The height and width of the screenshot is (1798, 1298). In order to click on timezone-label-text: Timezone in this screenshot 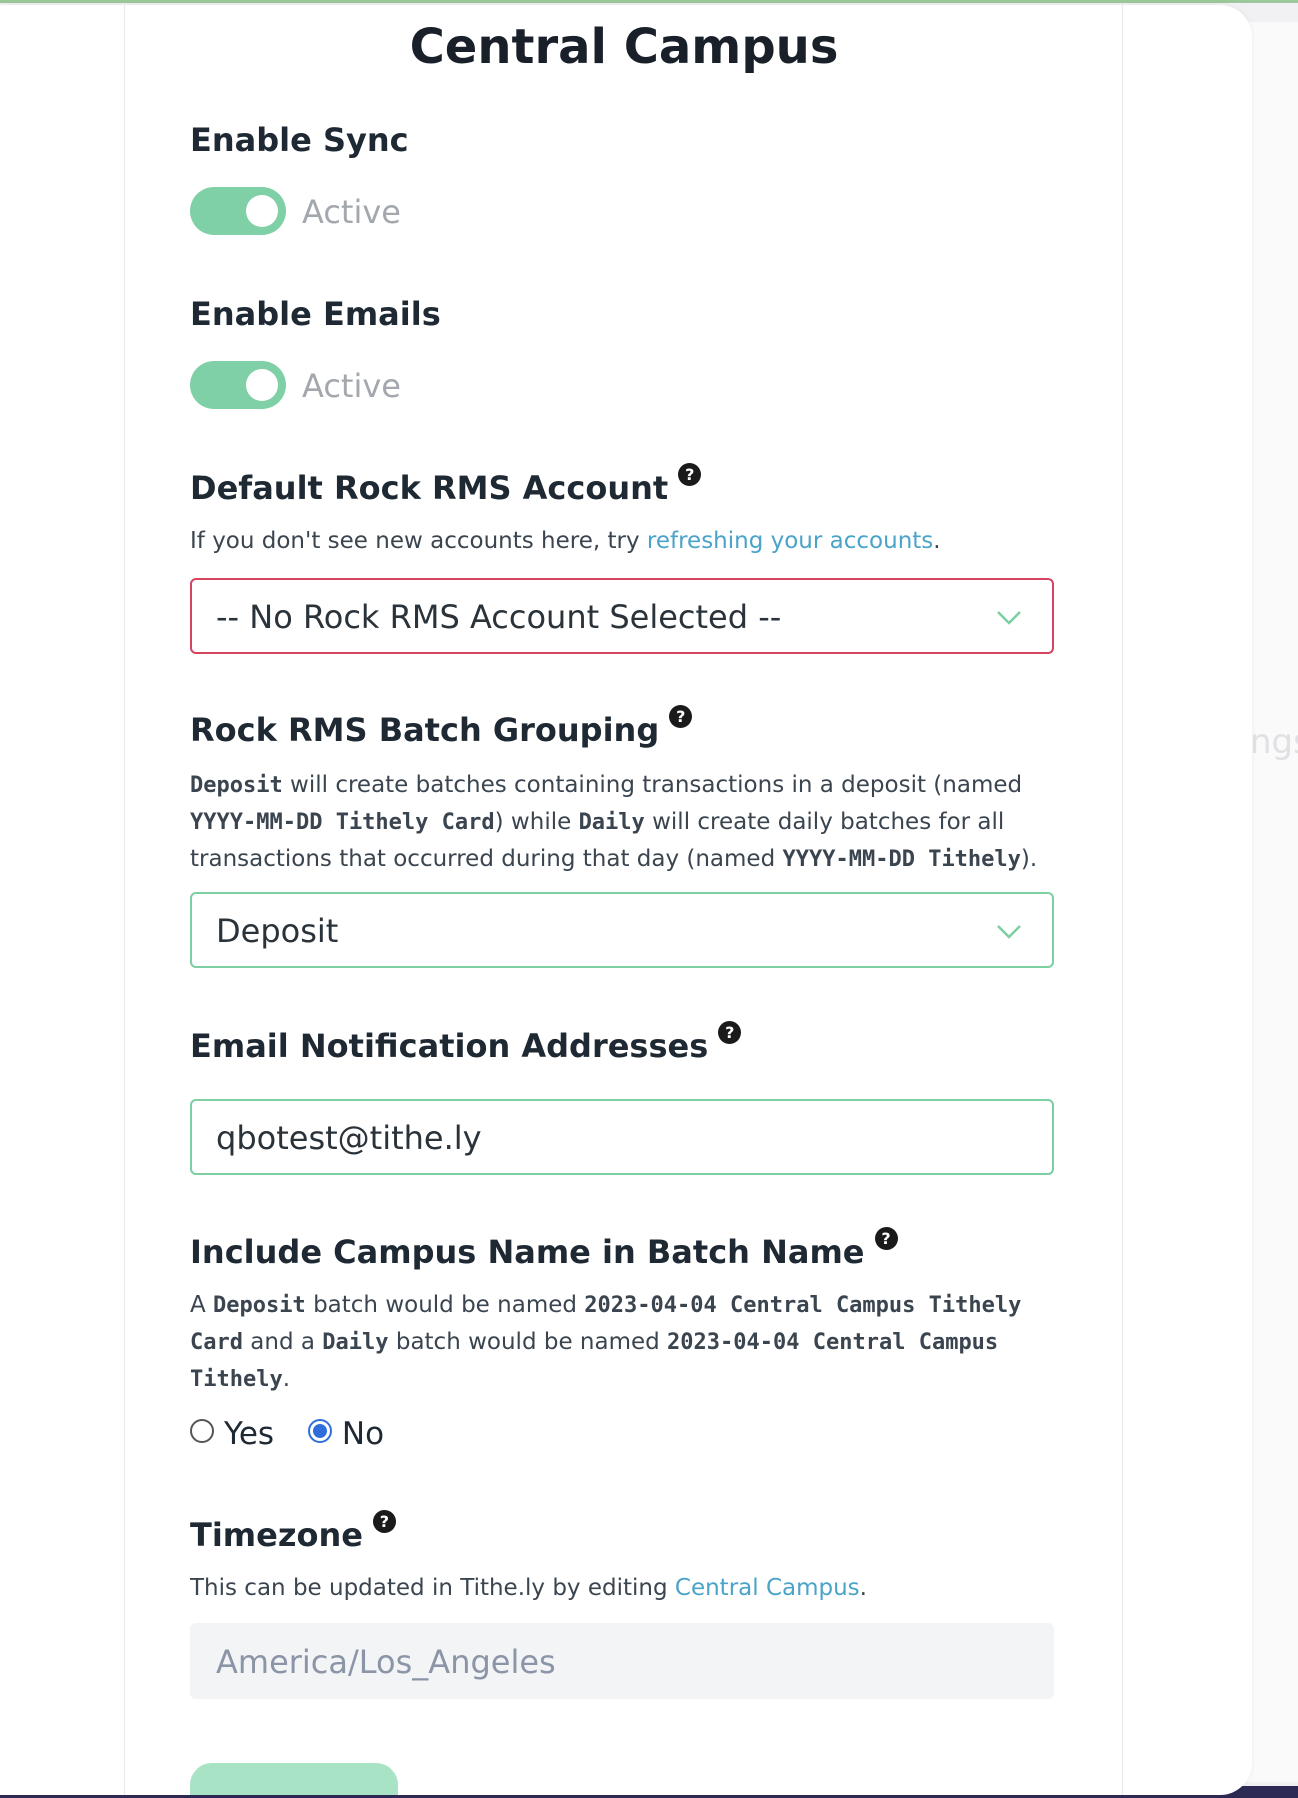, I will do `click(276, 1535)`.